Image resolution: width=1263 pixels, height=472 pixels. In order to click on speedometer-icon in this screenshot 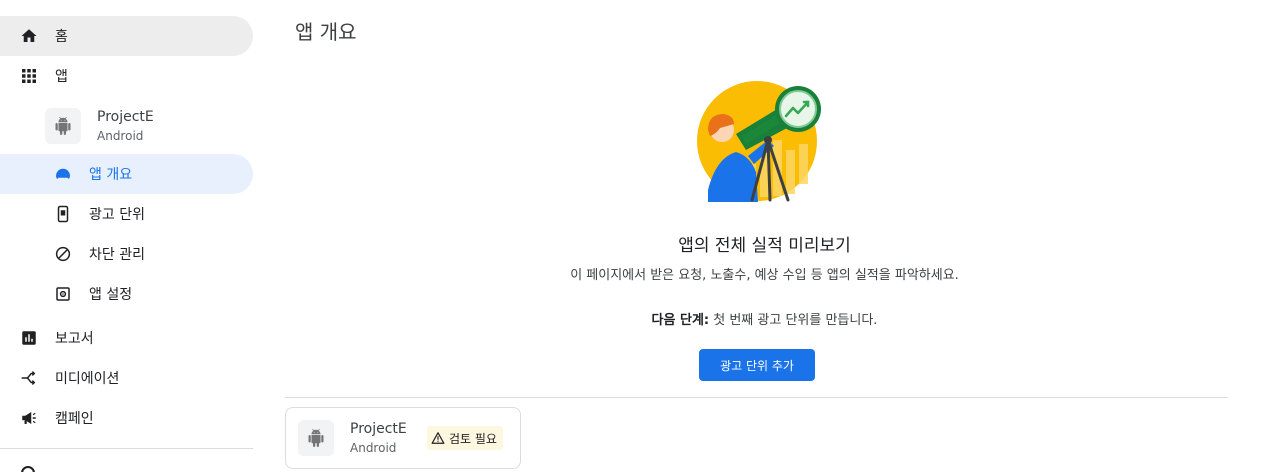, I will do `click(63, 174)`.